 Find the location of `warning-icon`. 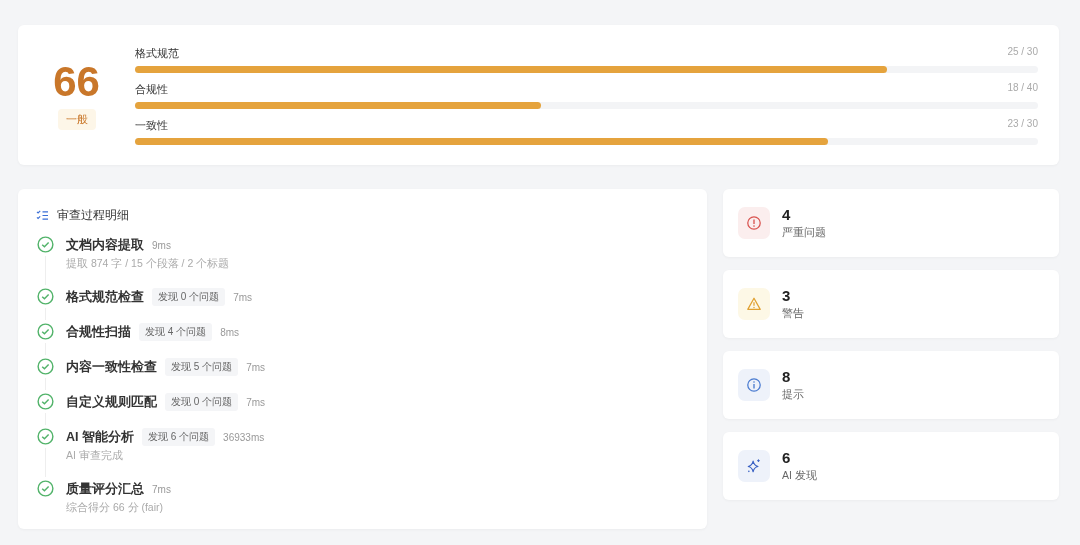

warning-icon is located at coordinates (754, 304).